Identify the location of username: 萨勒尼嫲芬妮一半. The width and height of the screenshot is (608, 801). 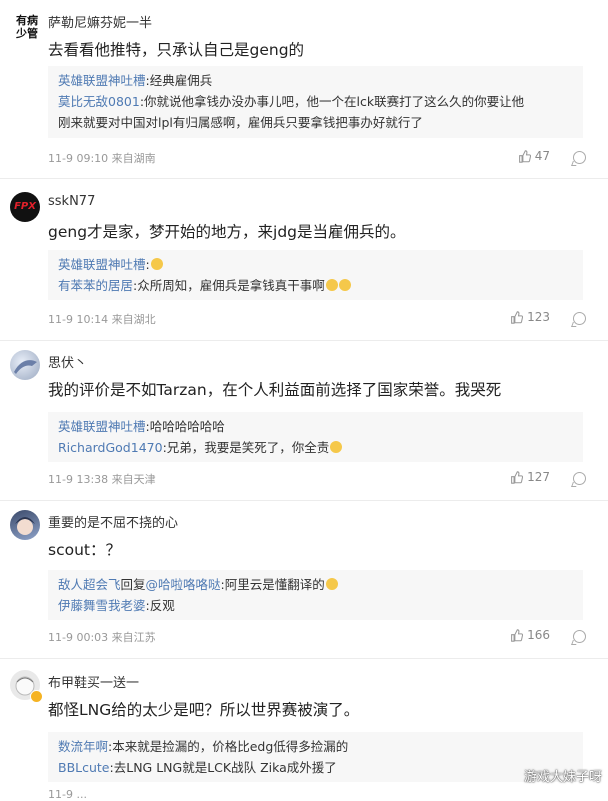
(100, 21).